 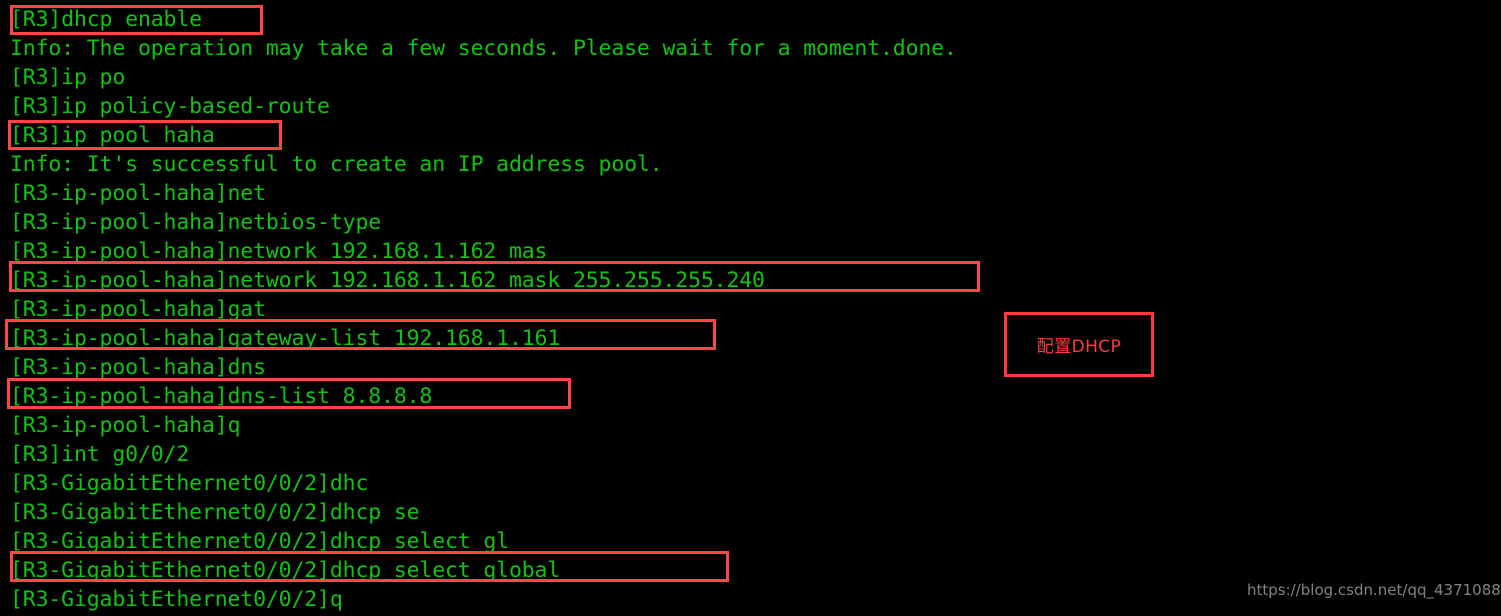 What do you see at coordinates (259, 541) in the screenshot?
I see `terminal-line: [R3-GigabitEthernet0/0/2]dhcp select gl` at bounding box center [259, 541].